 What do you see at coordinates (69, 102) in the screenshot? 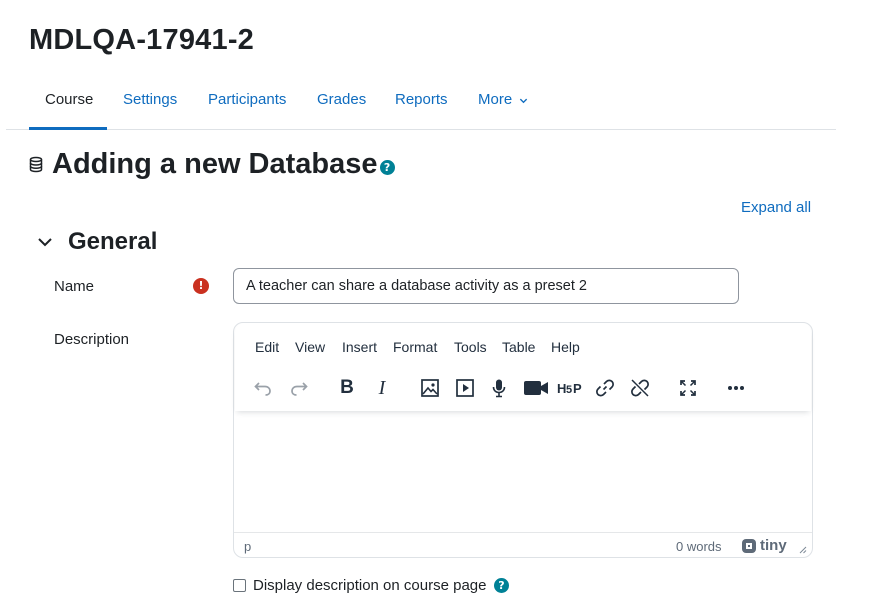
I see `nav-tab-course: Course` at bounding box center [69, 102].